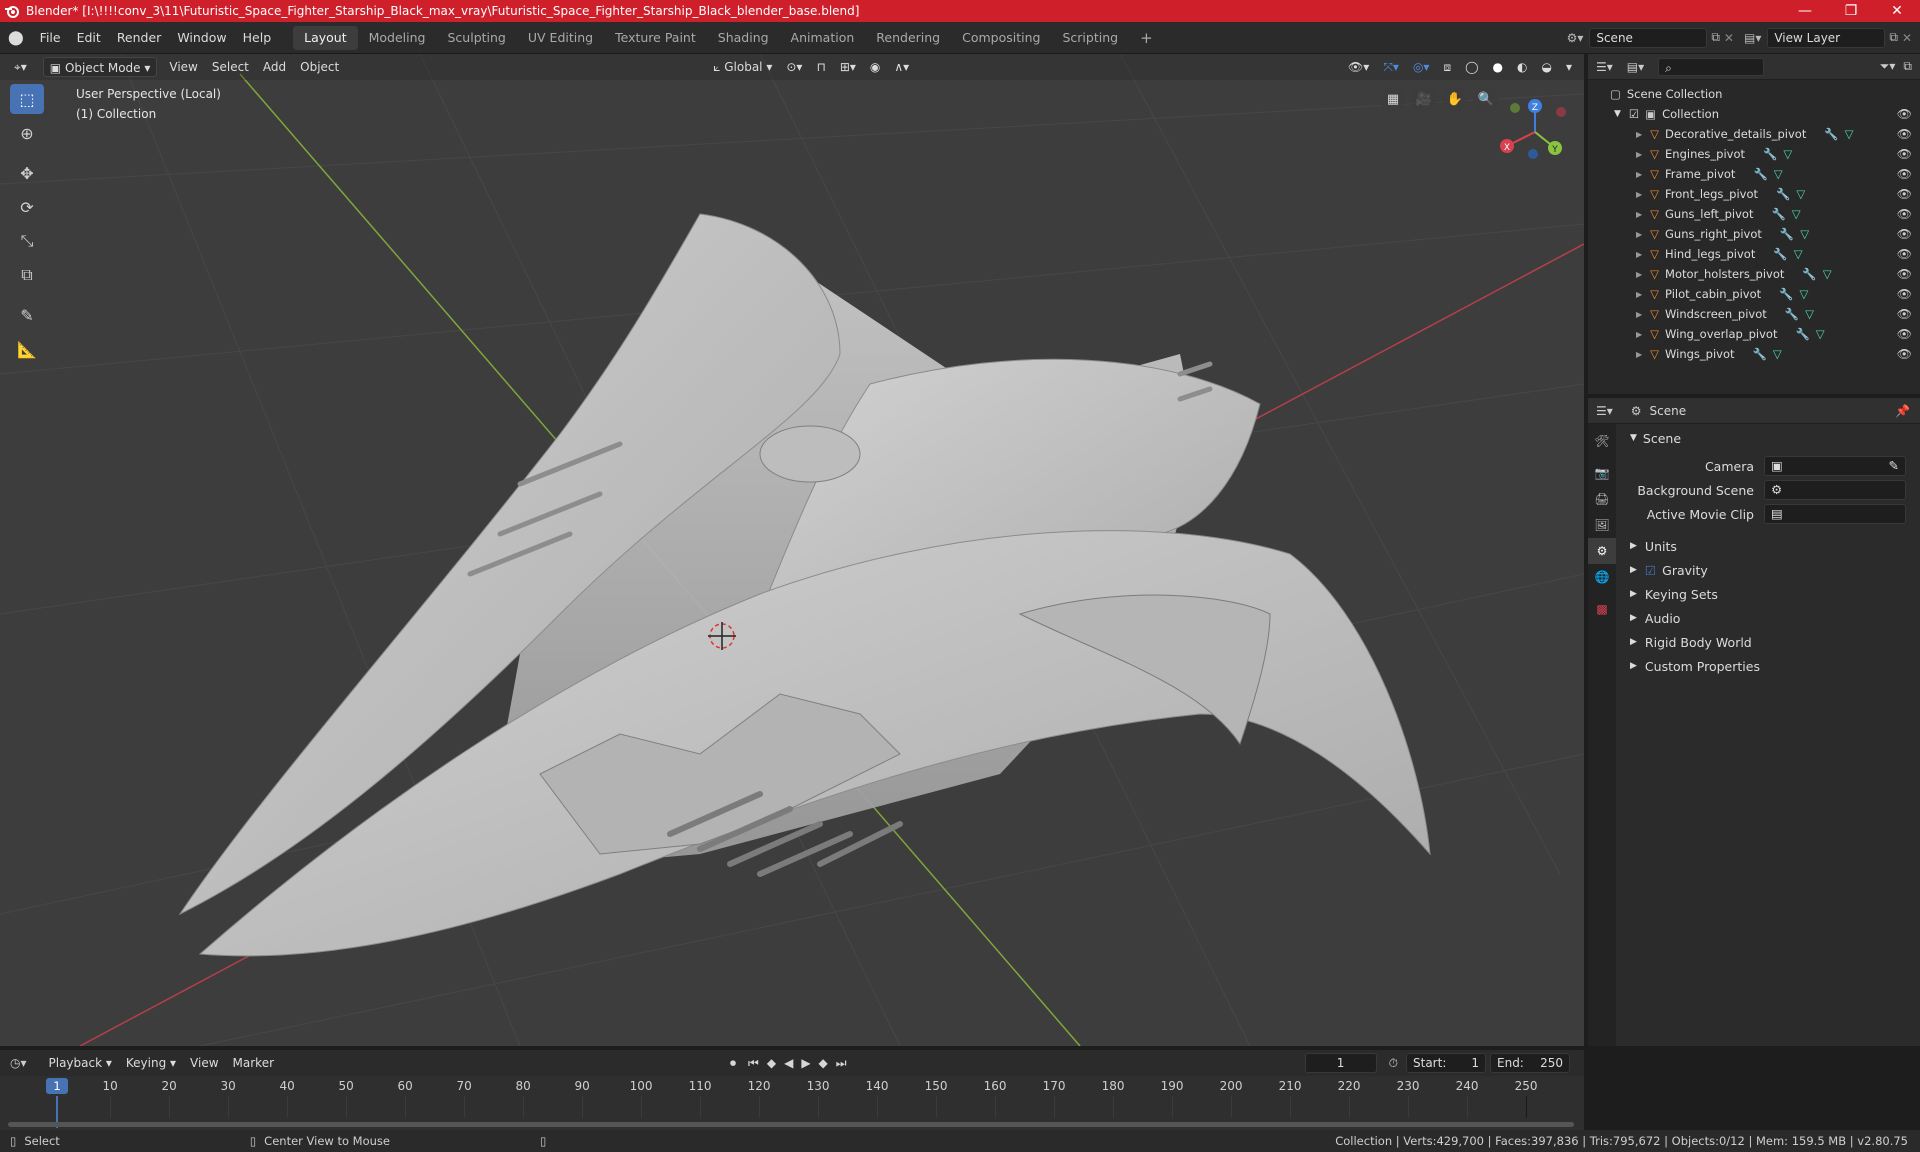  What do you see at coordinates (560, 38) in the screenshot?
I see `tab-uv-editing: UV Editing` at bounding box center [560, 38].